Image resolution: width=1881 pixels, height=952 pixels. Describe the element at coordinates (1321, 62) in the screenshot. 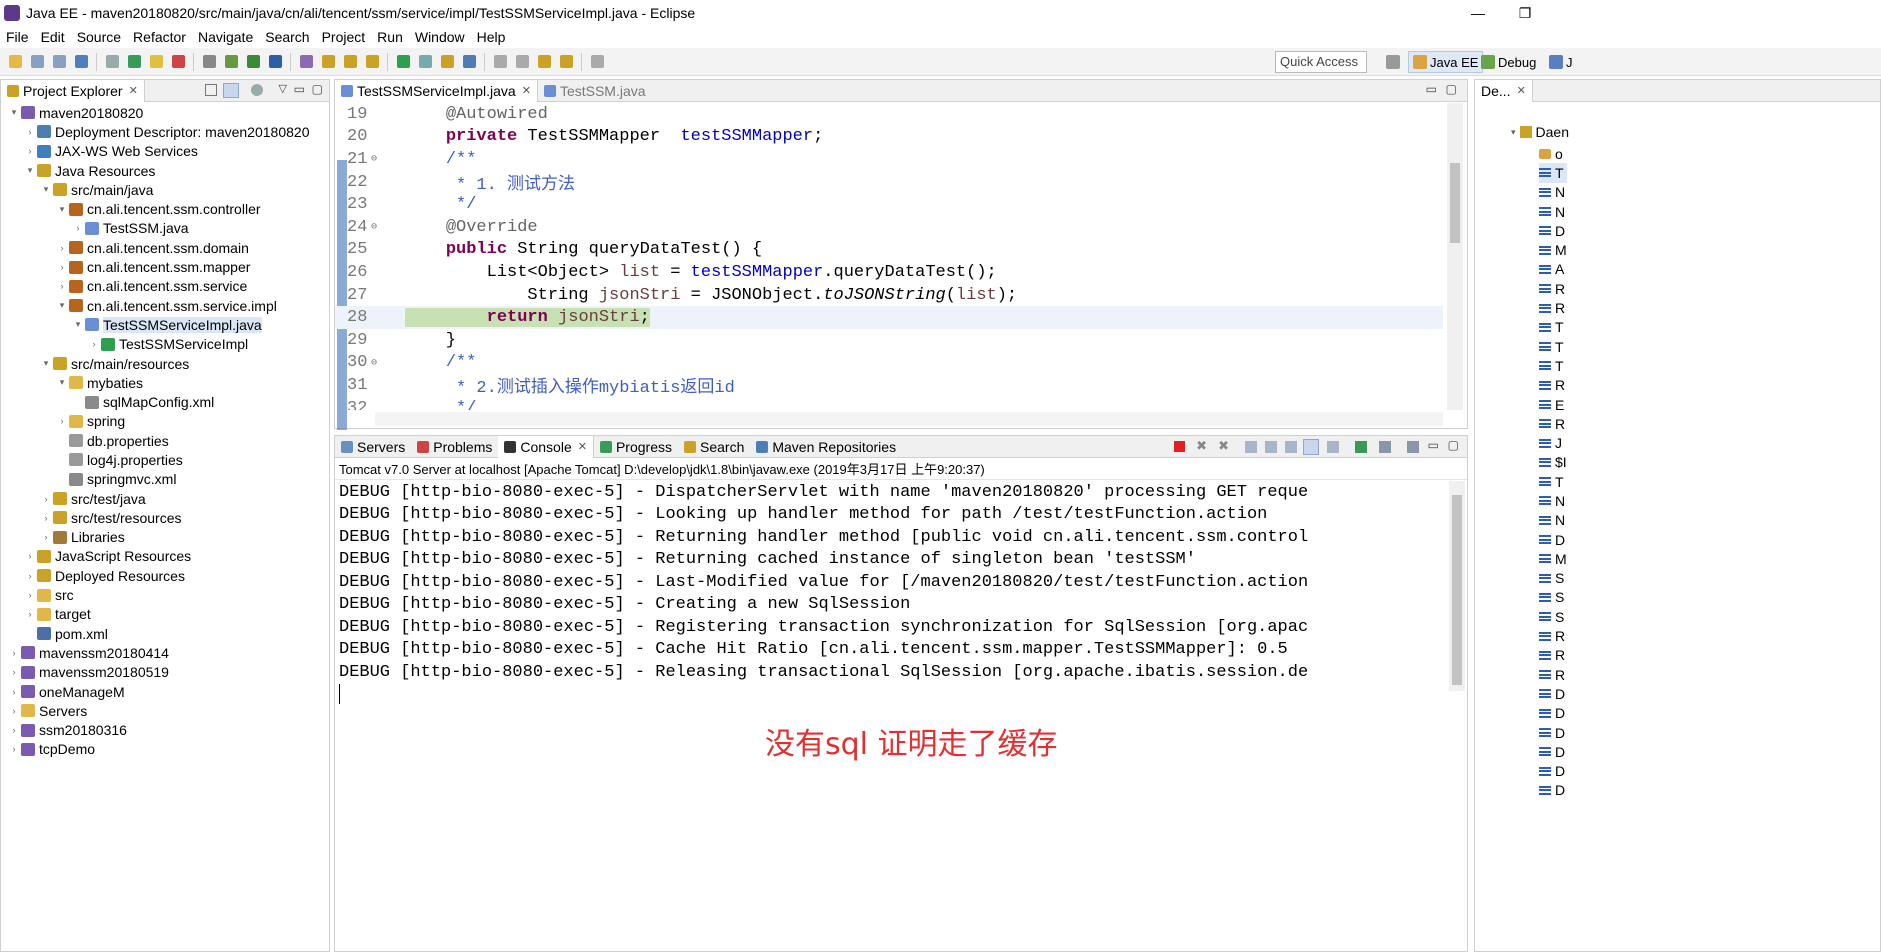

I see `quick-access-field: Quick Access` at that location.